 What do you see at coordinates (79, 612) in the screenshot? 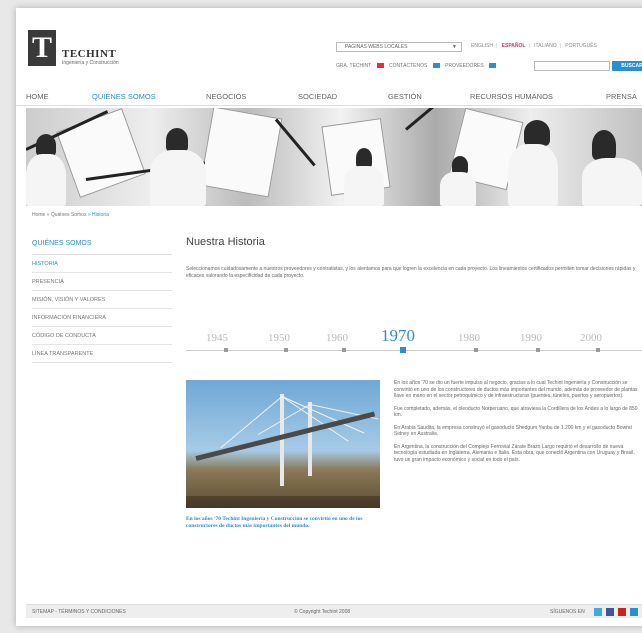
I see `footer-links: SITEMAP - TÉRMINOS Y CONDICIONES` at bounding box center [79, 612].